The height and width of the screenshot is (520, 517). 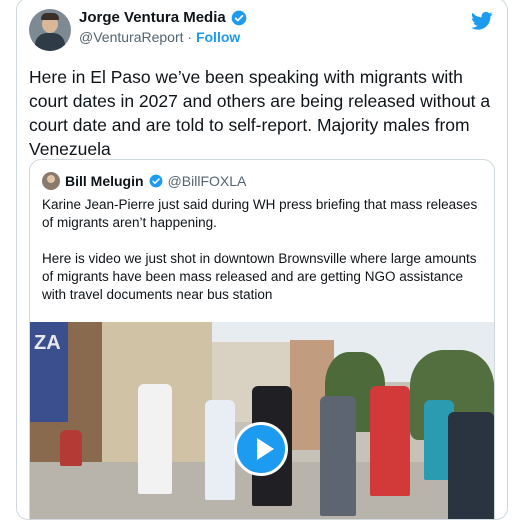 What do you see at coordinates (207, 181) in the screenshot?
I see `quoted-author-handle: @BillFOXLA` at bounding box center [207, 181].